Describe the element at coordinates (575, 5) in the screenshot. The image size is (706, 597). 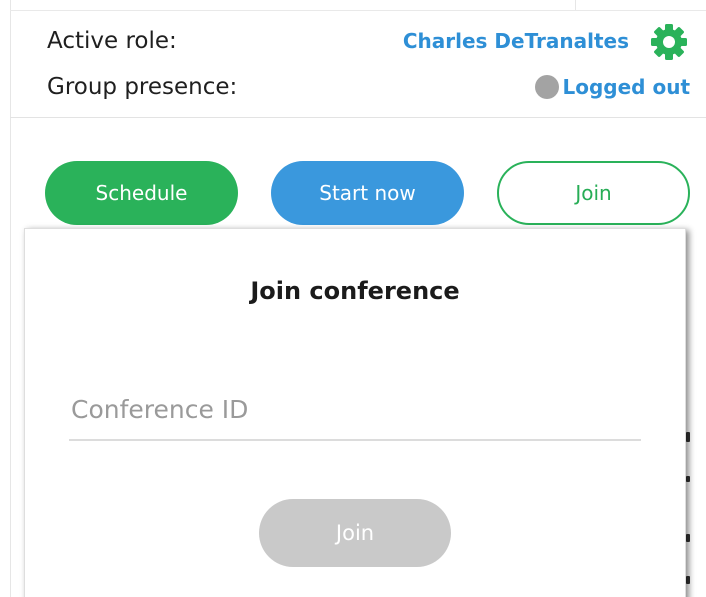
I see `panel-top-notch` at that location.